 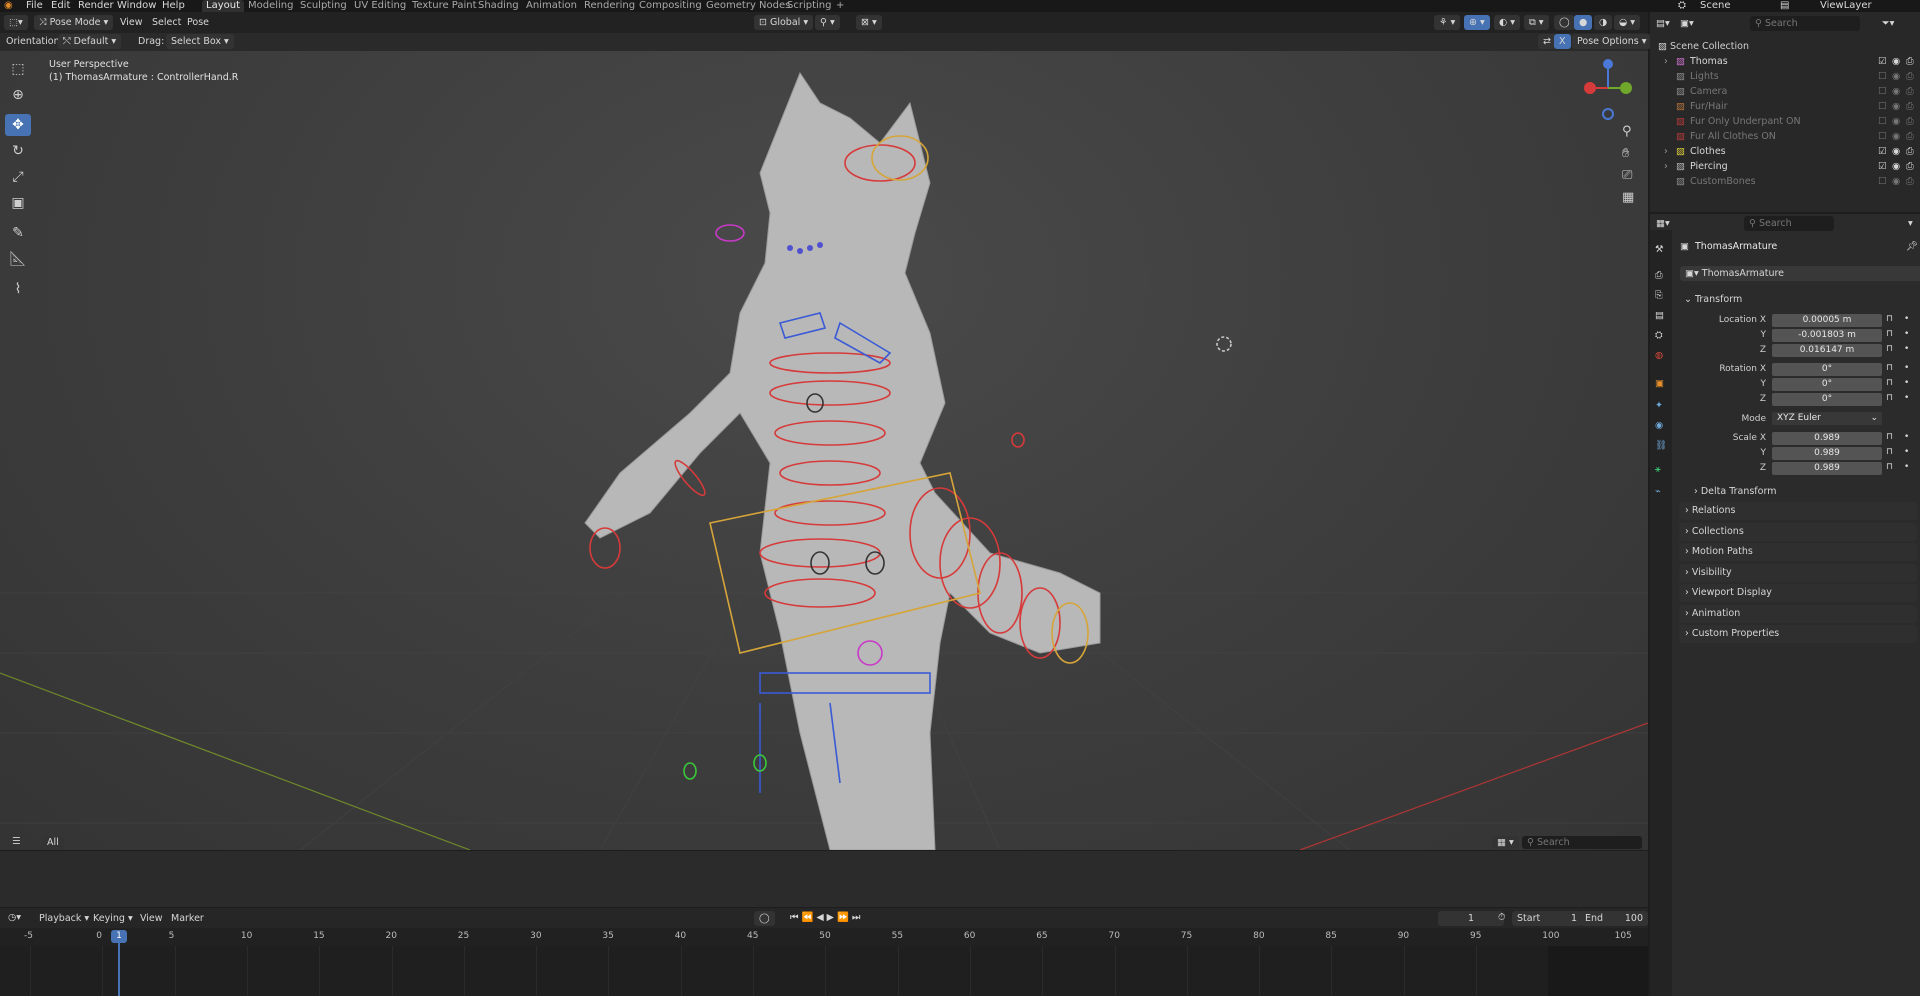 What do you see at coordinates (96, 6) in the screenshot?
I see `menu-render: Render` at bounding box center [96, 6].